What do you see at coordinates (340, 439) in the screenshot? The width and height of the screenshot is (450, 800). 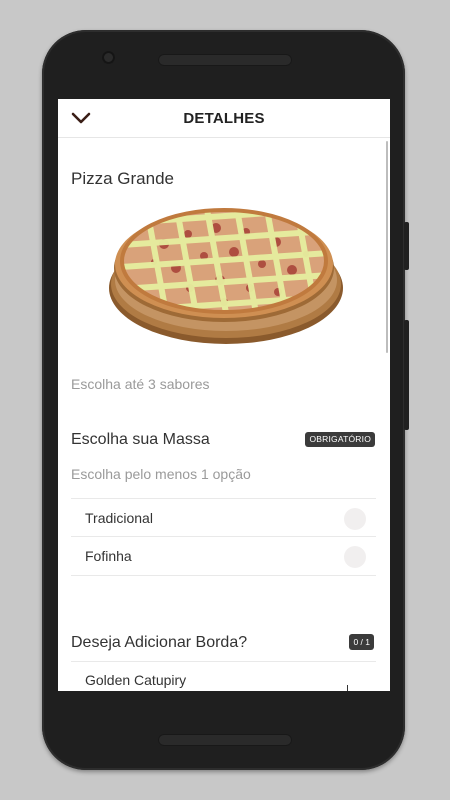 I see `required-badge: OBRIGATÓRIO` at bounding box center [340, 439].